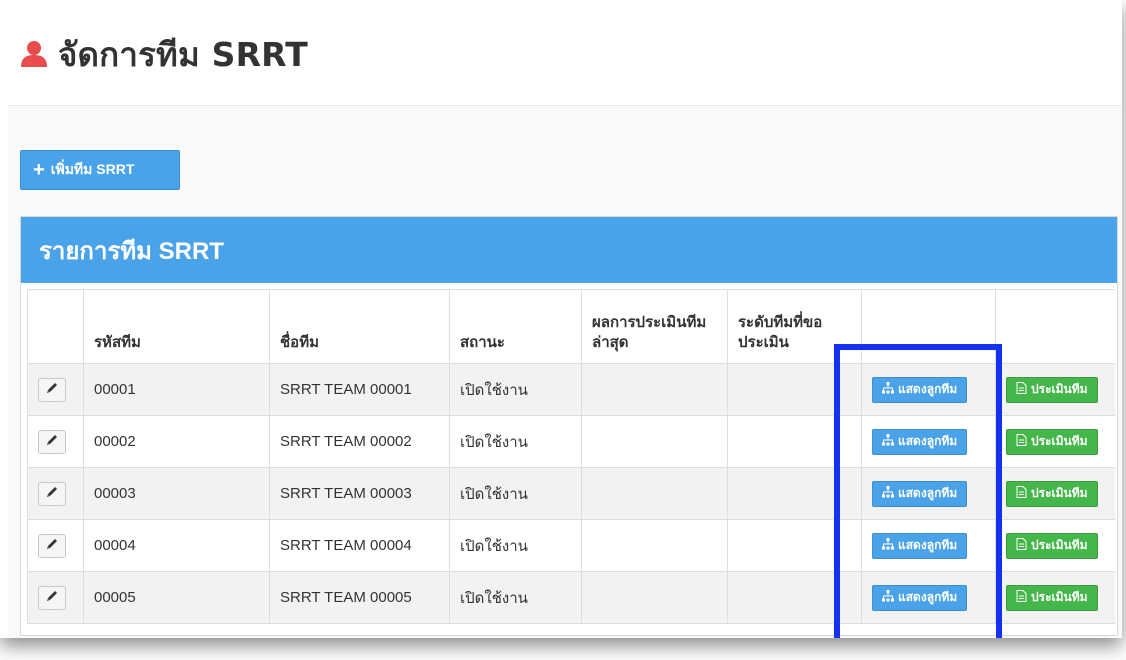 The height and width of the screenshot is (660, 1126). I want to click on team-name-cell: SRRT TEAM 00002, so click(359, 441).